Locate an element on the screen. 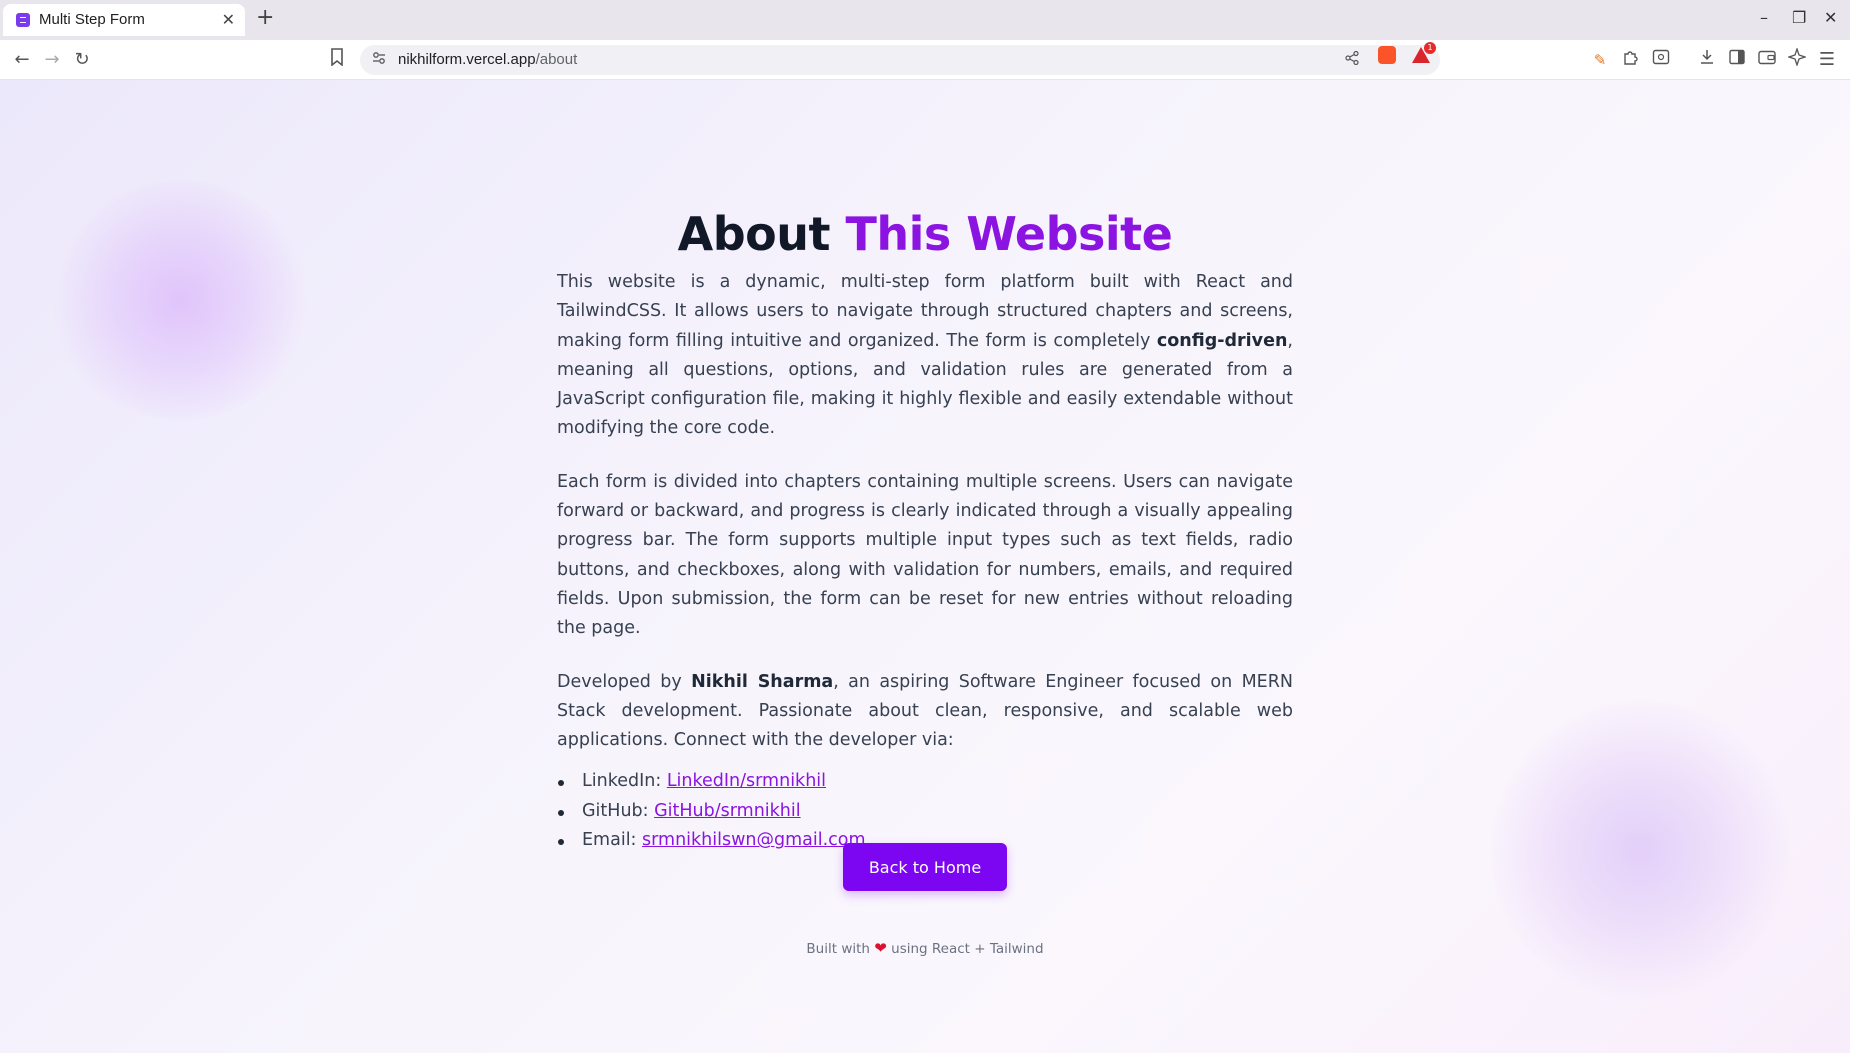 This screenshot has height=1053, width=1850. title-main: About is located at coordinates (761, 233).